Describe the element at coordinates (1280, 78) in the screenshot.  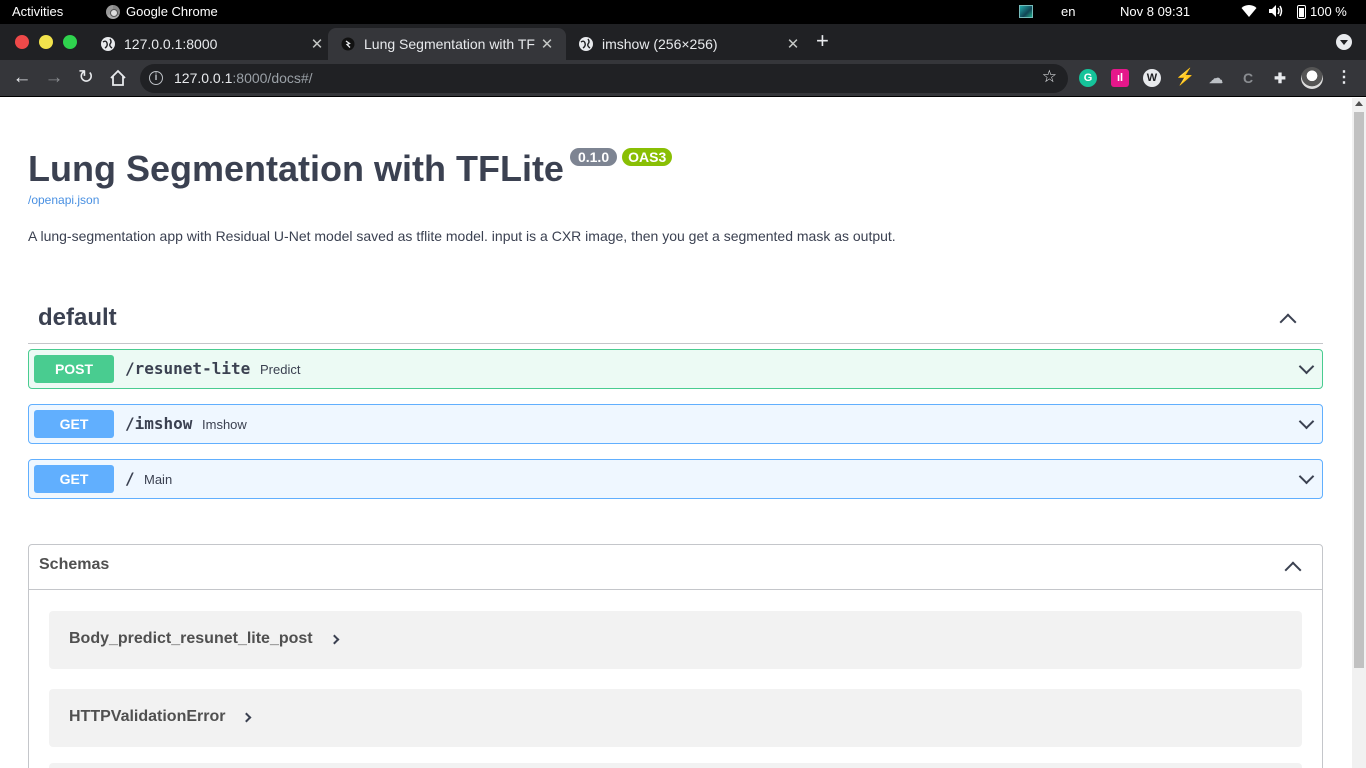
I see `extensions-puzzle-icon: ✚` at that location.